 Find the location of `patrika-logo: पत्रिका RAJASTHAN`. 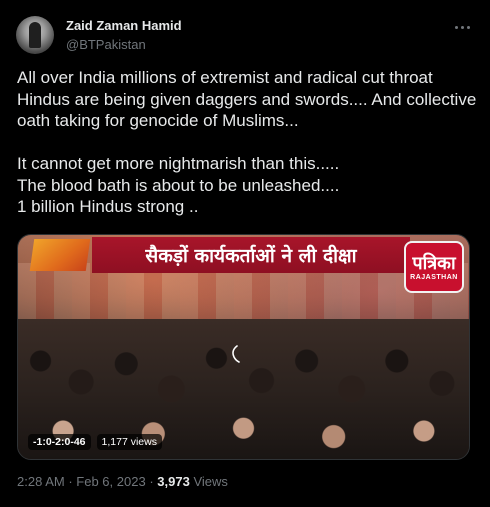

patrika-logo: पत्रिका RAJASTHAN is located at coordinates (434, 267).